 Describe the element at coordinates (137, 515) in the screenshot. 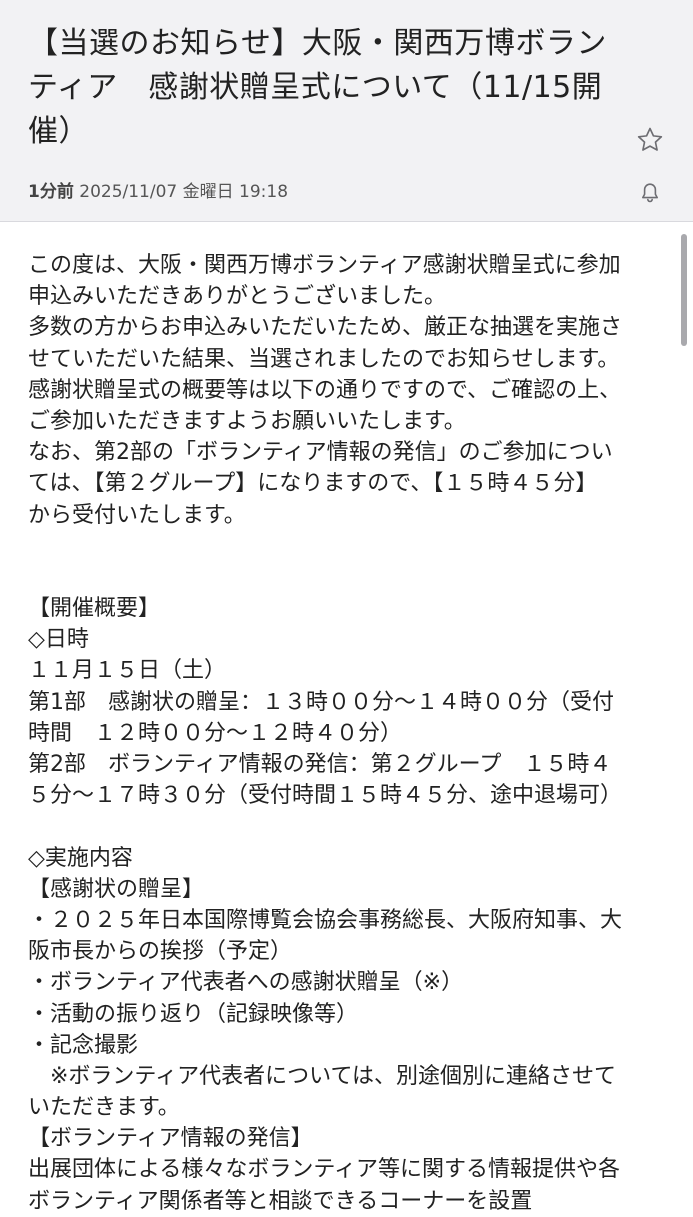

I see `body-line: から受付いたします。` at that location.